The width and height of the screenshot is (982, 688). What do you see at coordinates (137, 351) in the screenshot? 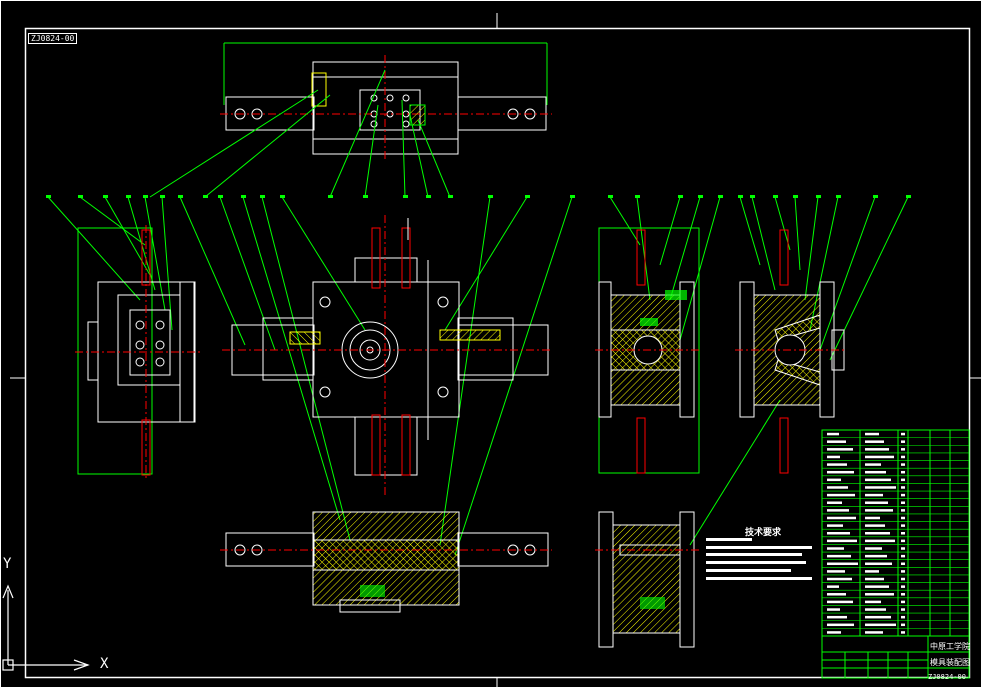
I see `left-side-view` at bounding box center [137, 351].